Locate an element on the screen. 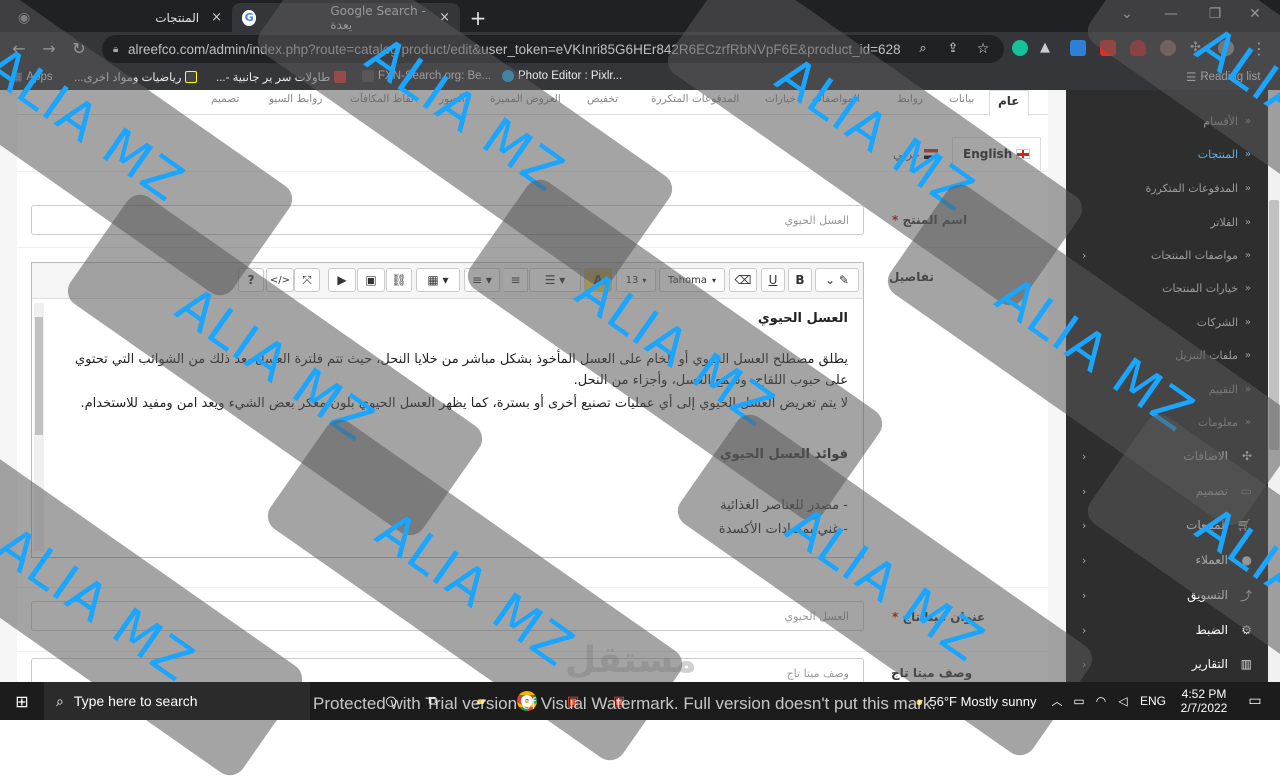  video-ext-icon is located at coordinates (1108, 48).